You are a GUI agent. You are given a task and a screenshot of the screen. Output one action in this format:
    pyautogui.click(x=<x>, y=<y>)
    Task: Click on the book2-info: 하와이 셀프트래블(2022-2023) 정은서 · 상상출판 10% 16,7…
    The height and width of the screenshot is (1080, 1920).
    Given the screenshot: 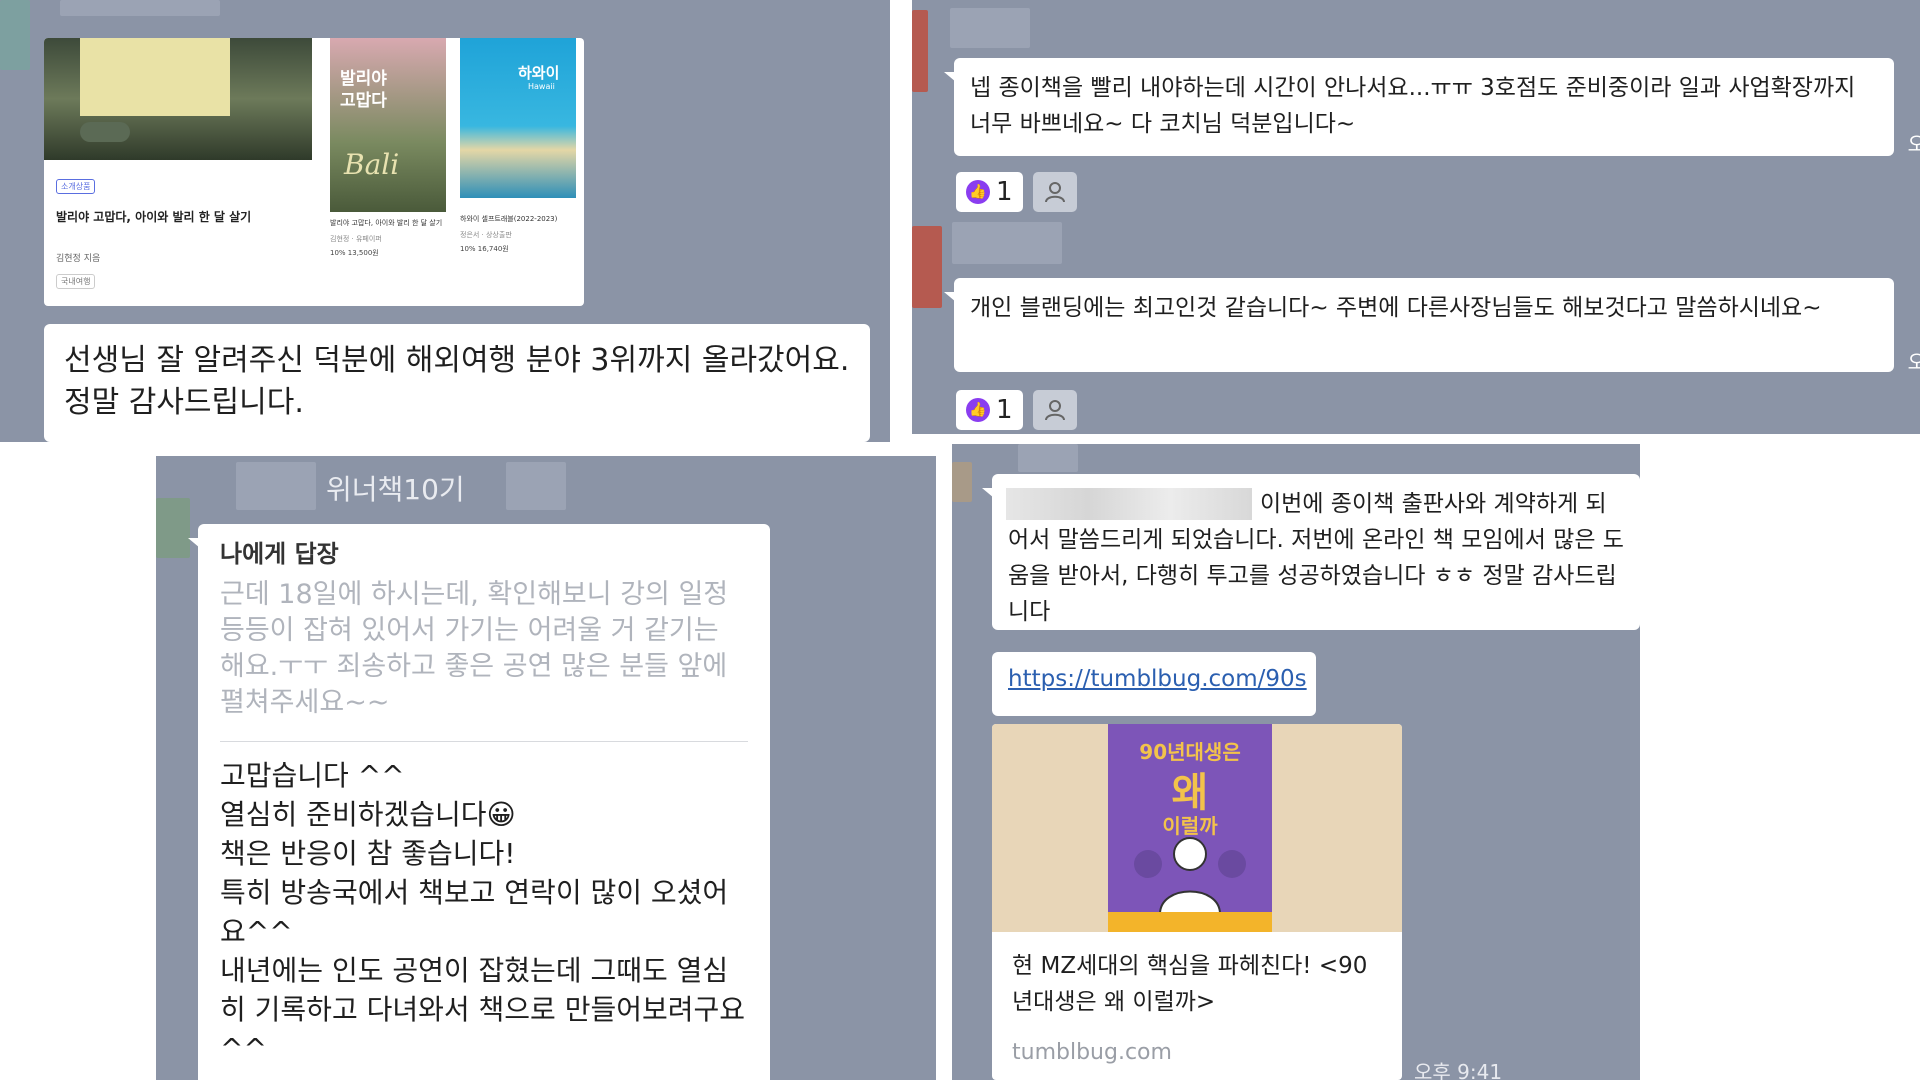 What is the action you would take?
    pyautogui.click(x=520, y=234)
    